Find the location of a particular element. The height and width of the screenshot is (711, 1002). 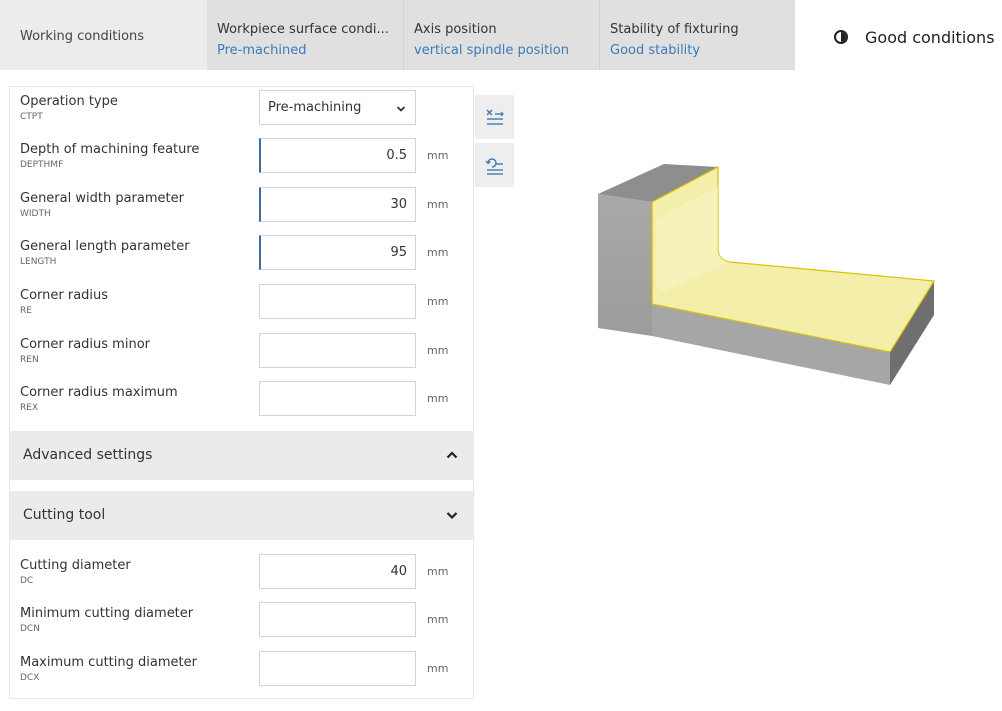

reset-values-button is located at coordinates (494, 165).